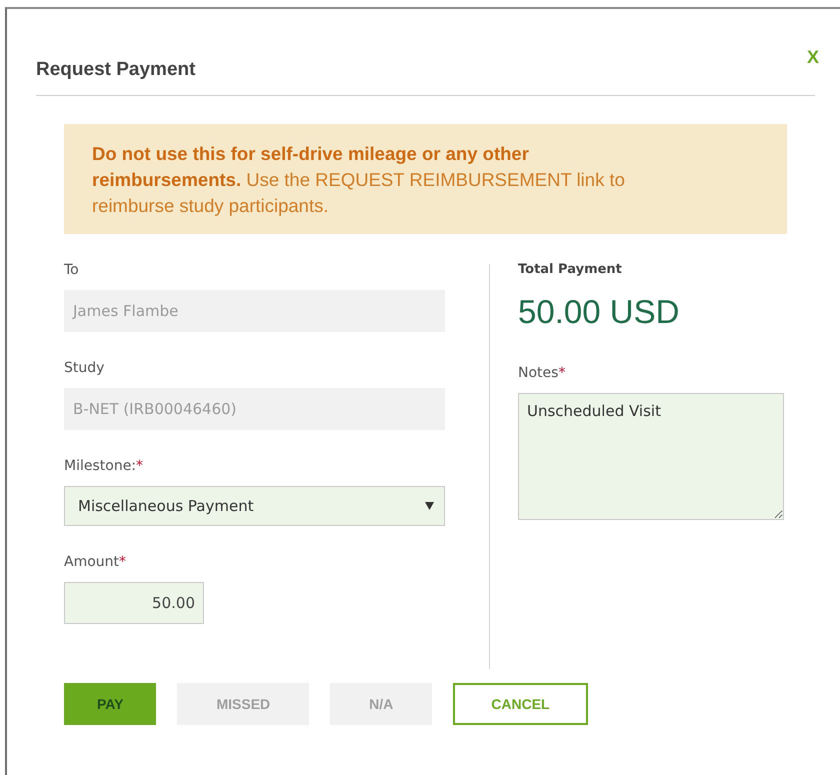 The width and height of the screenshot is (840, 775). What do you see at coordinates (542, 373) in the screenshot?
I see `notes-label: Notes*` at bounding box center [542, 373].